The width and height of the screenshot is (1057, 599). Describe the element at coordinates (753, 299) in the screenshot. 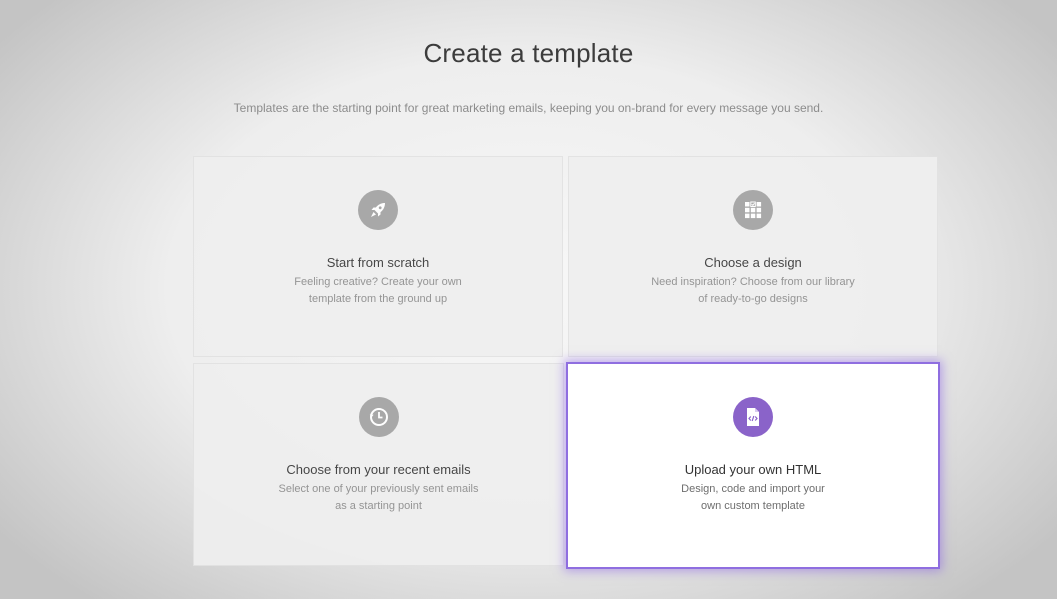

I see `card-description-line: of ready-to-go designs` at that location.